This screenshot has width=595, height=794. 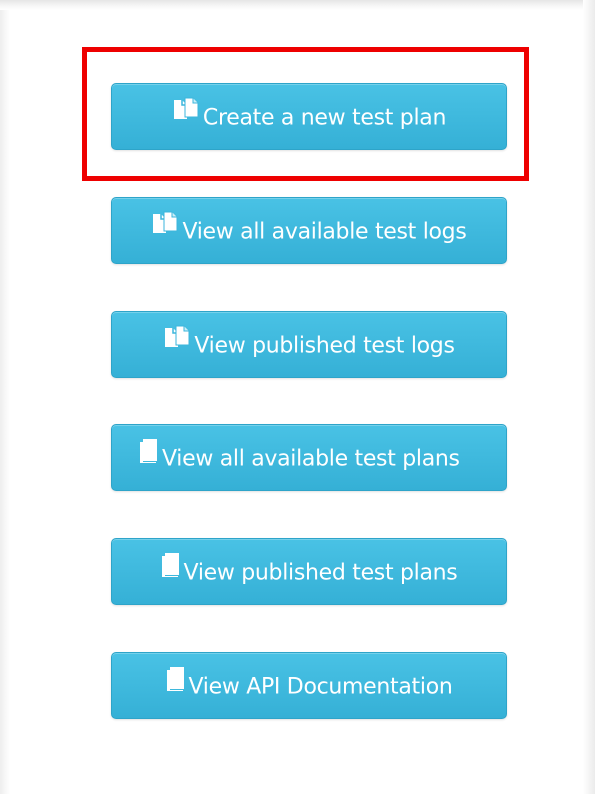 I want to click on create-test-plan-button: Create a new test plan, so click(x=309, y=116).